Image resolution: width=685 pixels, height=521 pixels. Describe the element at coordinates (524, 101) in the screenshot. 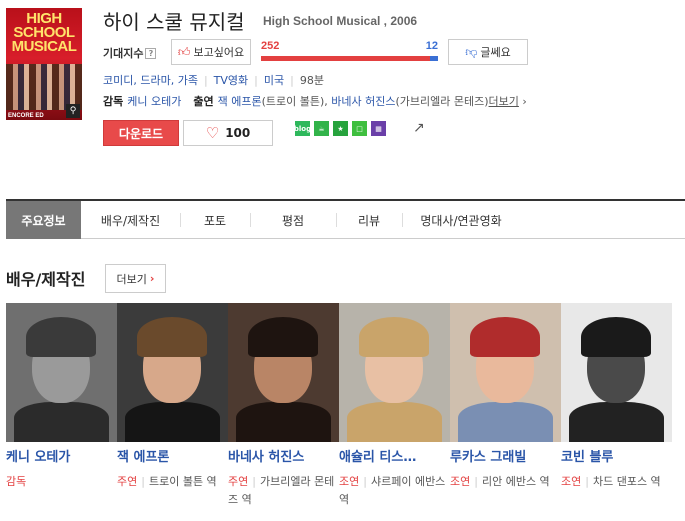

I see `chevron-right-icon: ›` at that location.